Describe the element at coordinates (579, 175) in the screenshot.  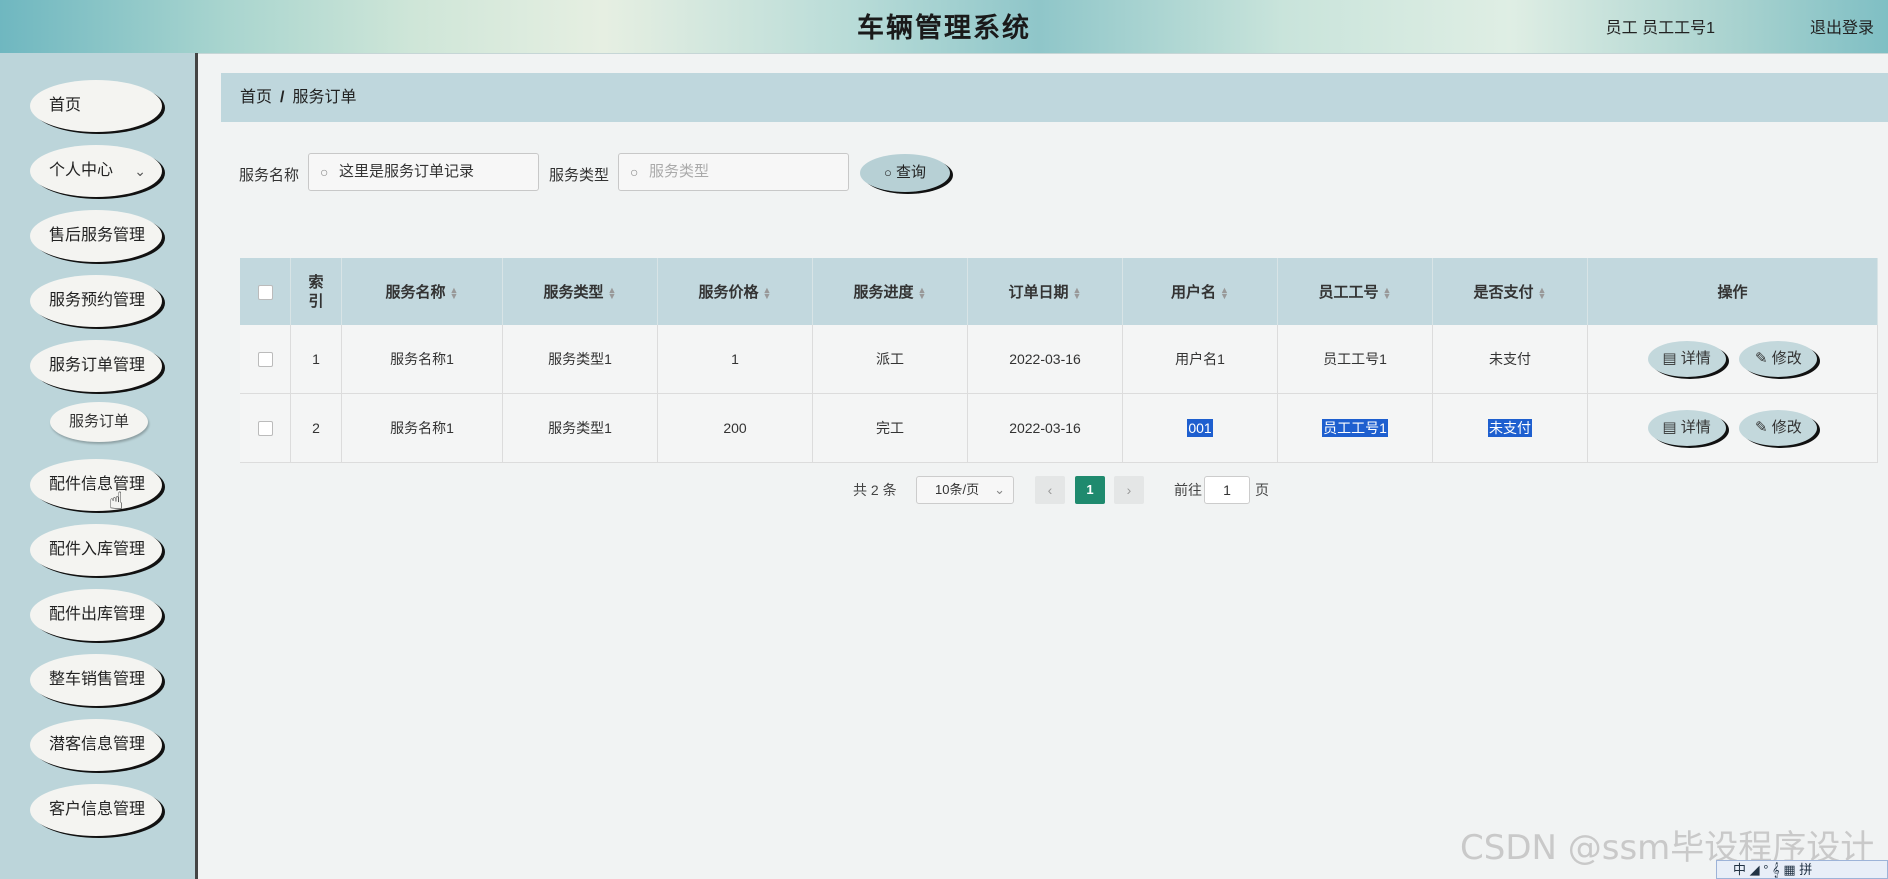
I see `service-type-label: 服务类型` at that location.